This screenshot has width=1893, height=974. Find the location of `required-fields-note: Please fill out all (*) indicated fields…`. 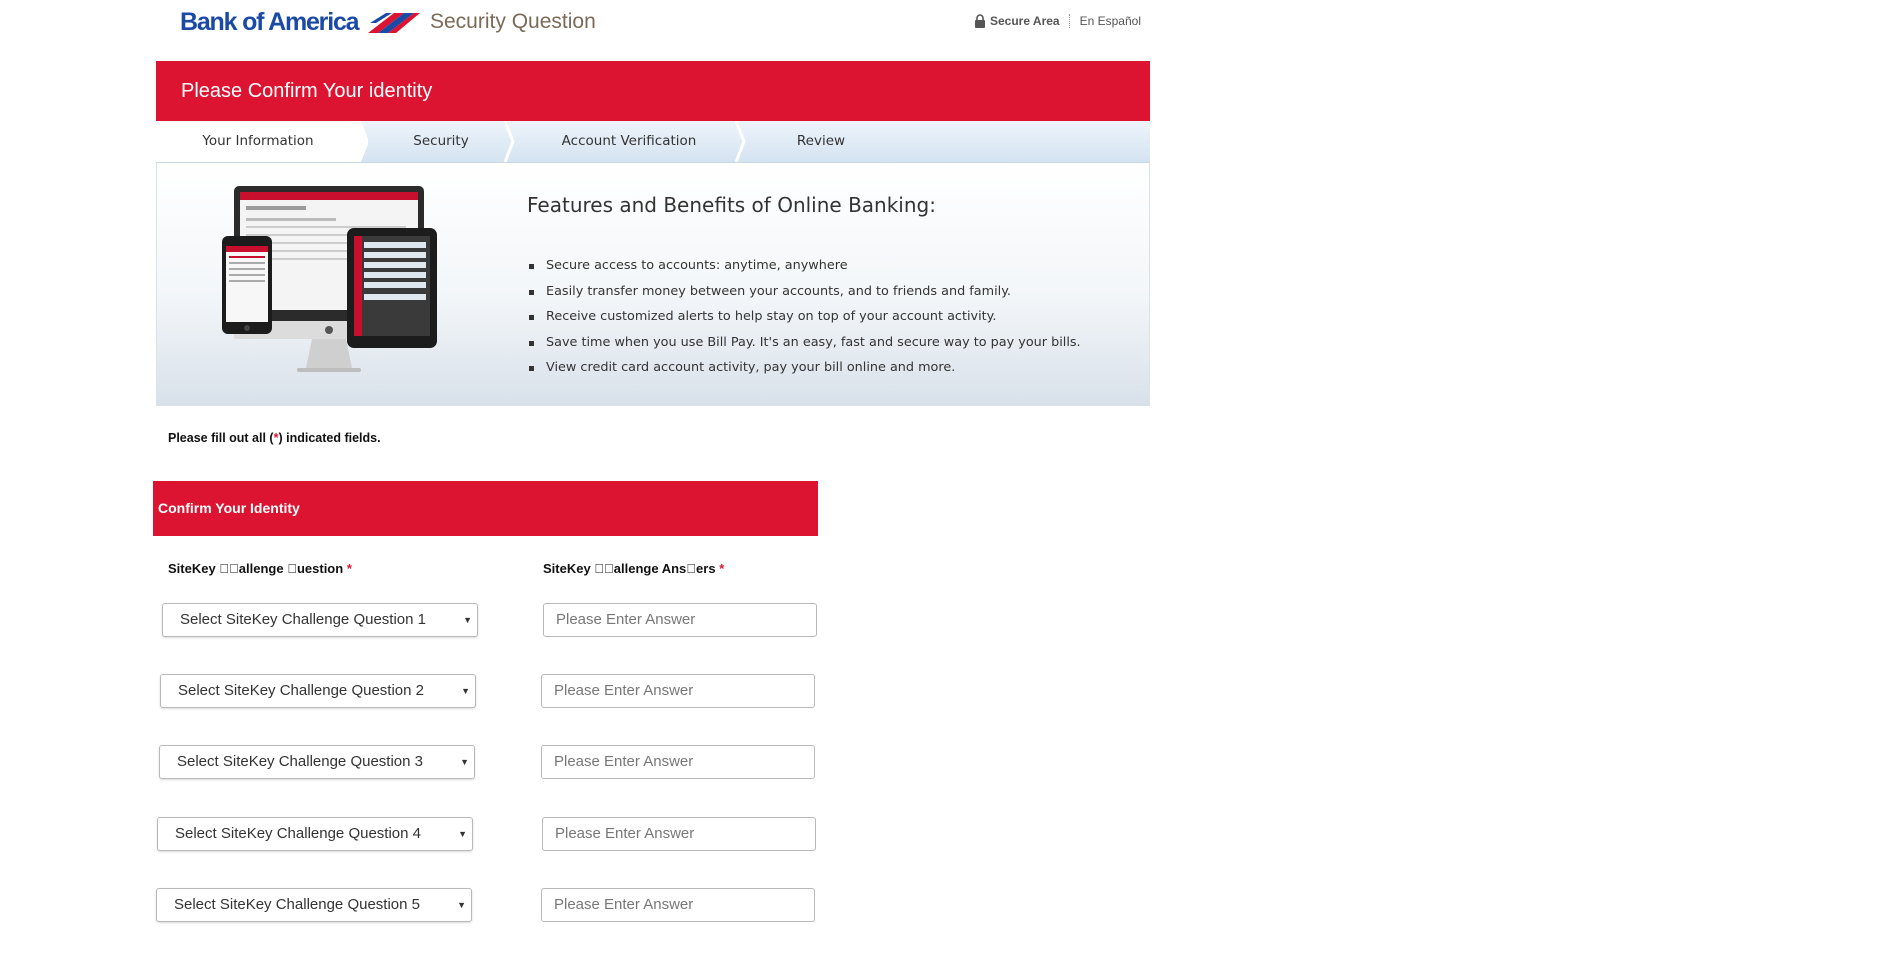

required-fields-note: Please fill out all (*) indicated fields… is located at coordinates (274, 438).